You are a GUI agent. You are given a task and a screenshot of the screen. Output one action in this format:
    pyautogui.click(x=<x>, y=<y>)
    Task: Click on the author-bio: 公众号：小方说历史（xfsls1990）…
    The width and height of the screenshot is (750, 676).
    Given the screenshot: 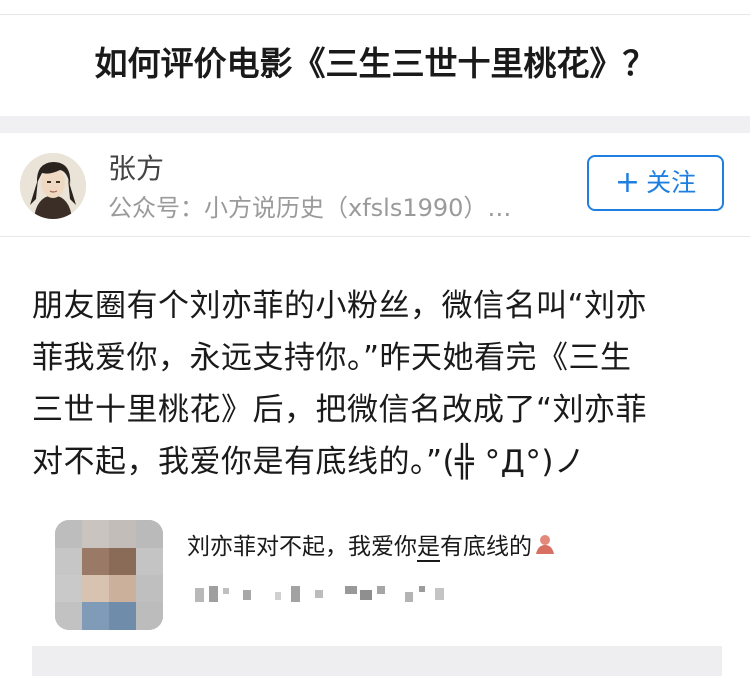 What is the action you would take?
    pyautogui.click(x=310, y=208)
    